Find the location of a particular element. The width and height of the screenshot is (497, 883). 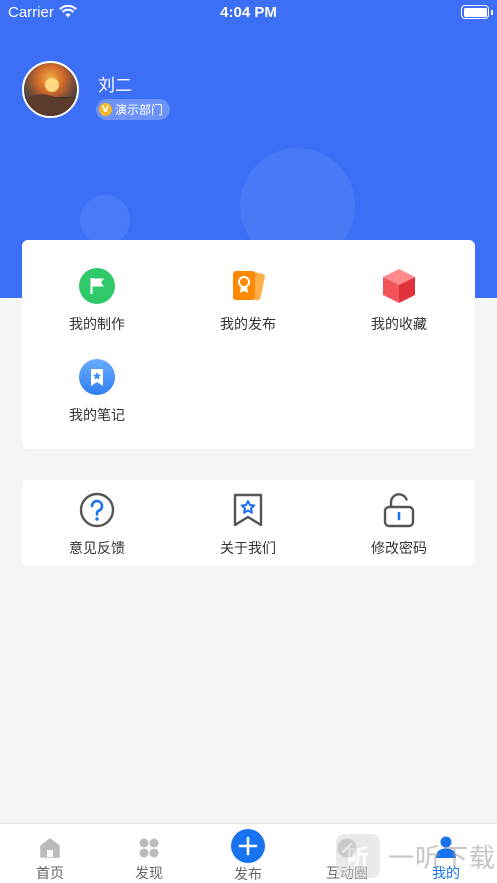

clock: 4:04 PM is located at coordinates (248, 12).